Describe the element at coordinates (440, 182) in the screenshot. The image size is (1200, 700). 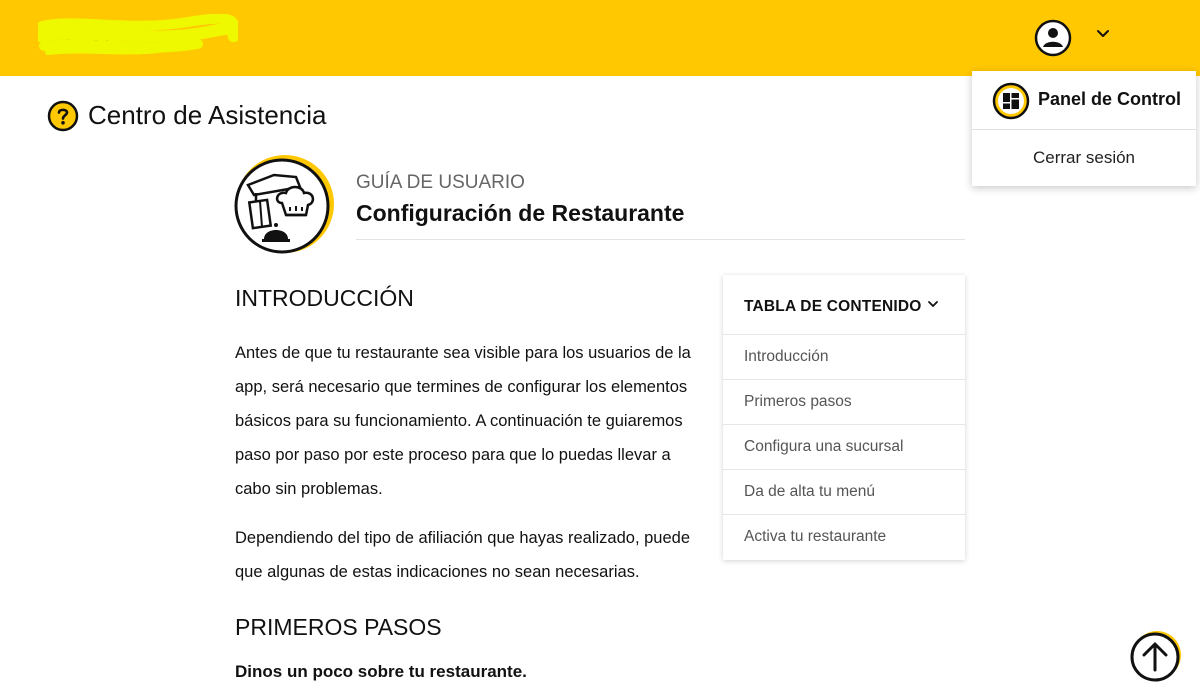
I see `guide-kicker: GUÍA DE USUARIO` at that location.